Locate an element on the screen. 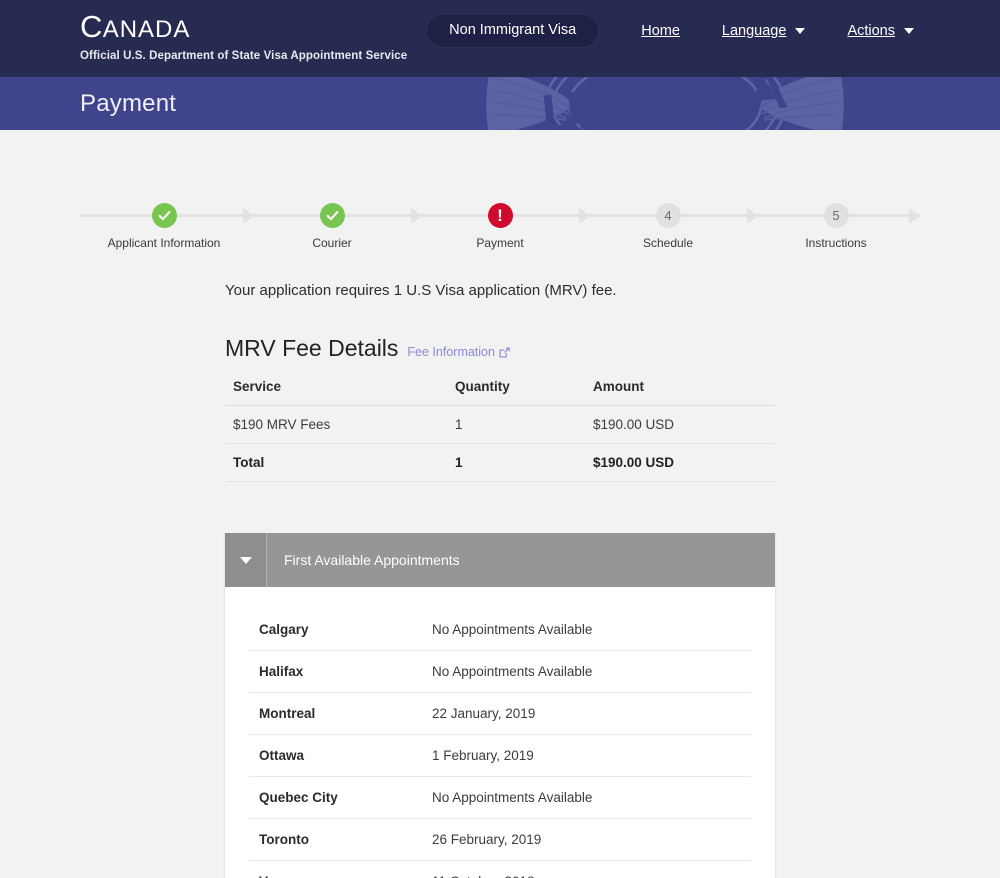  step-payment: ! Payment is located at coordinates (500, 223).